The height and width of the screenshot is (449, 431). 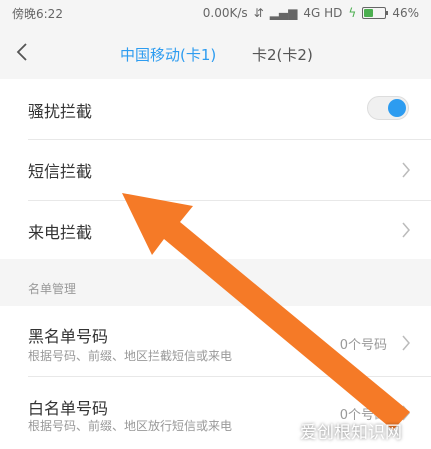 I want to click on harassment-toggle, so click(x=388, y=108).